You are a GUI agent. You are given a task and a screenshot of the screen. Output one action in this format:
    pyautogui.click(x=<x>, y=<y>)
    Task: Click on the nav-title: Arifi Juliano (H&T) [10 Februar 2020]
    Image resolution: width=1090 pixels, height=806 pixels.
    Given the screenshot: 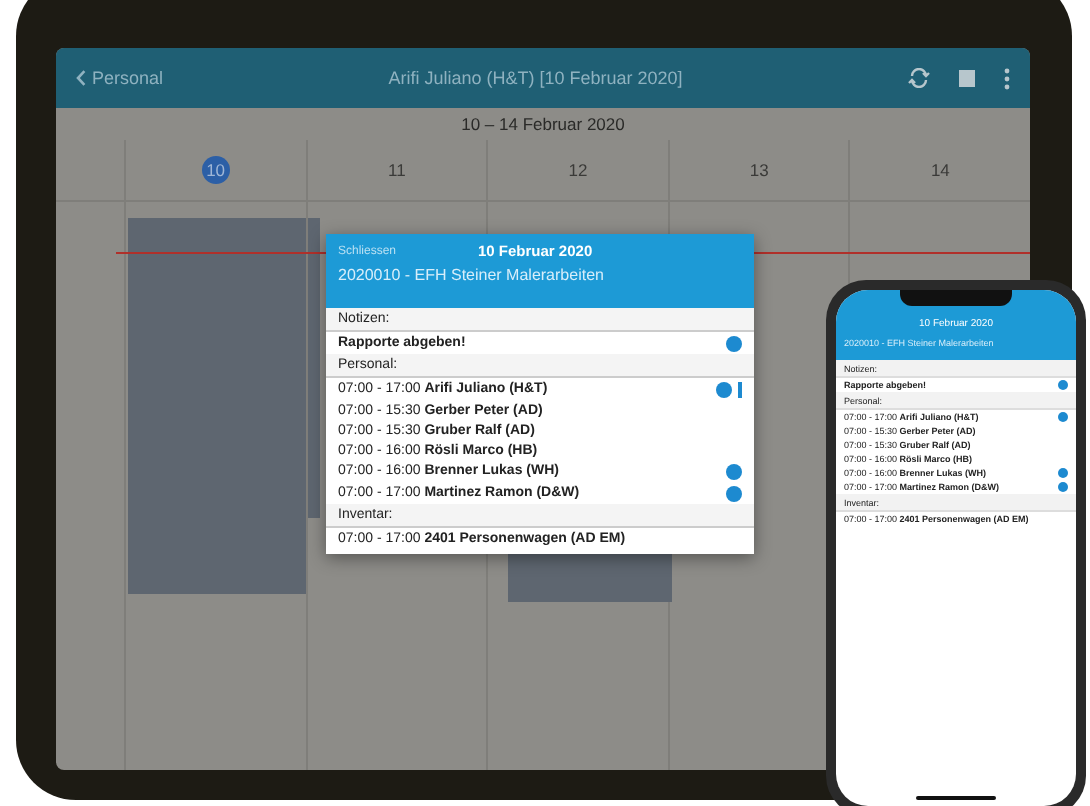 What is the action you would take?
    pyautogui.click(x=535, y=78)
    